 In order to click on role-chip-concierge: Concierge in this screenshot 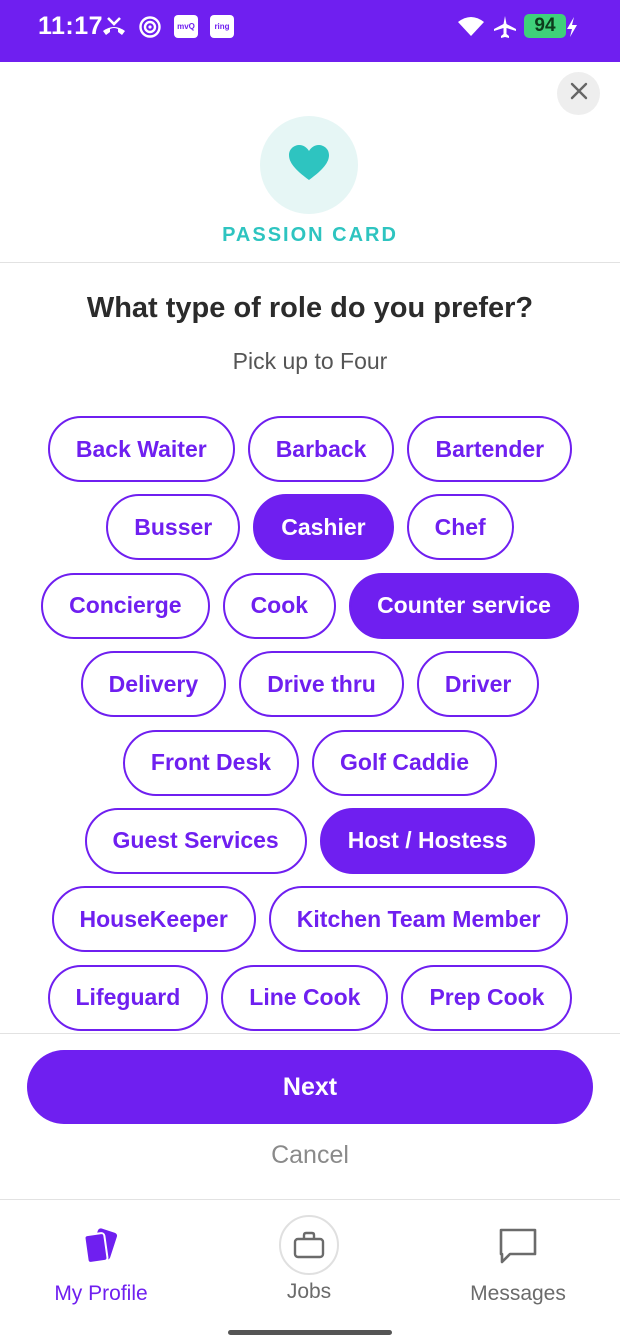, I will do `click(125, 605)`.